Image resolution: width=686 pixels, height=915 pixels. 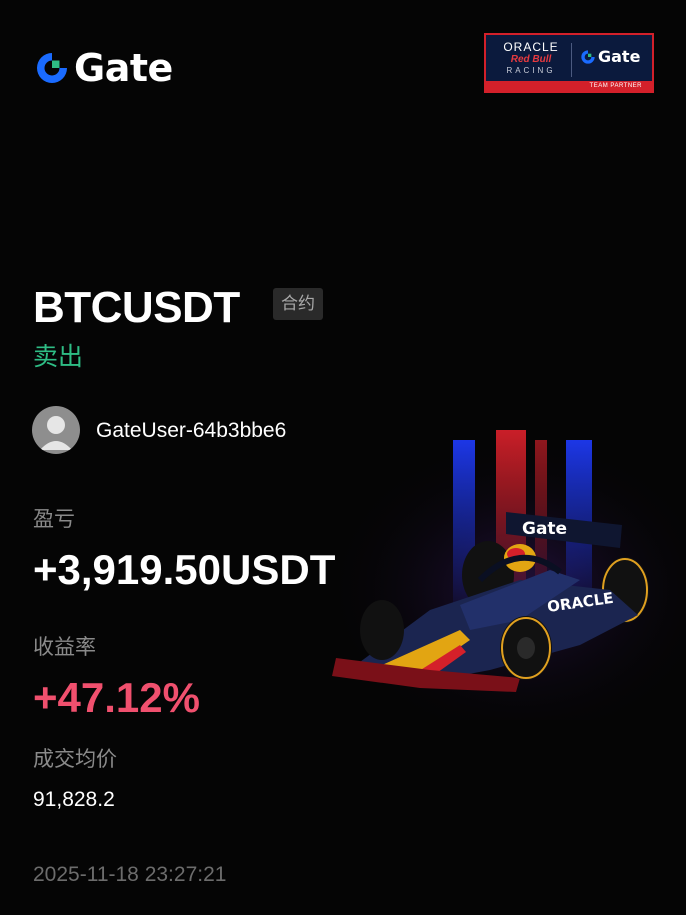 I want to click on avg-price-value: 91,828.2, so click(x=74, y=799).